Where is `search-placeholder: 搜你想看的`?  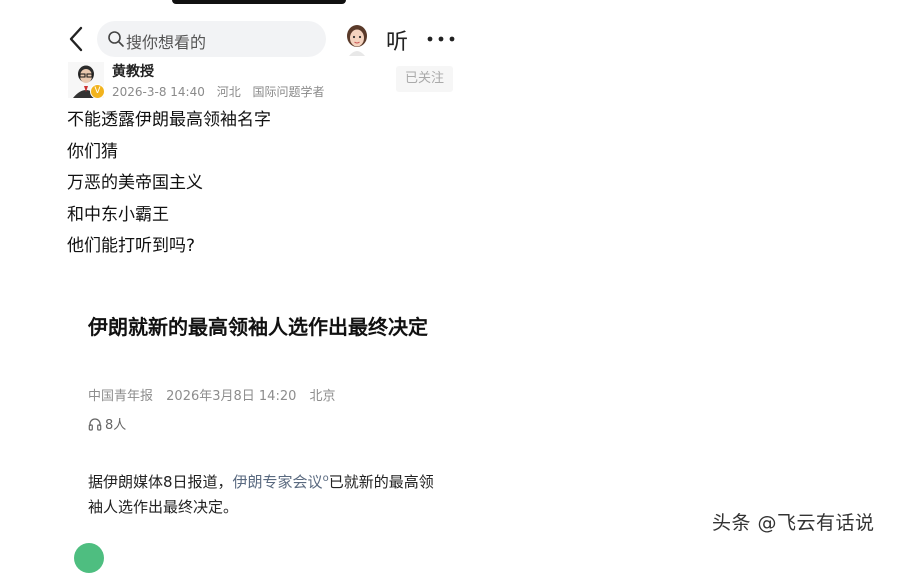
search-placeholder: 搜你想看的 is located at coordinates (166, 42).